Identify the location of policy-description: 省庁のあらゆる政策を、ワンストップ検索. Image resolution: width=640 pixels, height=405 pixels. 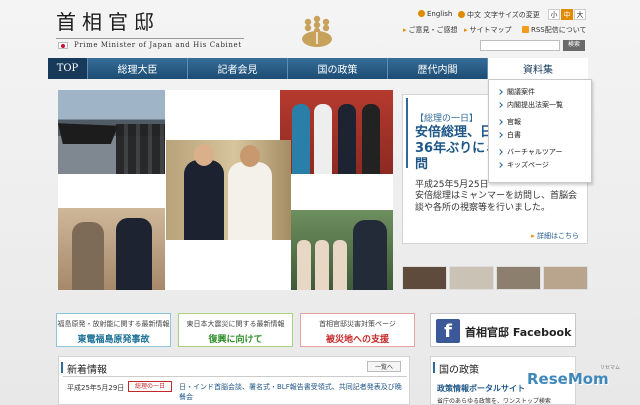
(494, 401).